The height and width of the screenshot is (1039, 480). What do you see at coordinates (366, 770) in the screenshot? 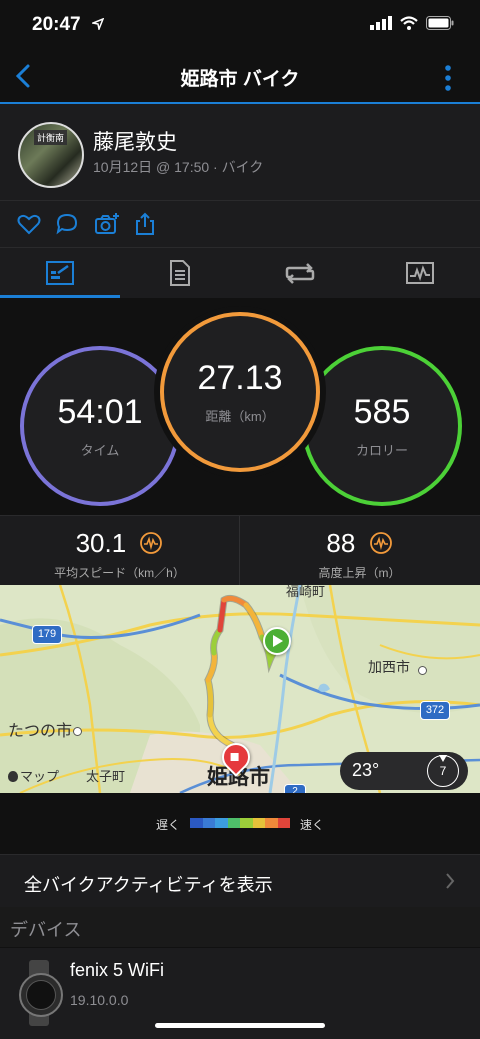
I see `temperature-value: 23°` at bounding box center [366, 770].